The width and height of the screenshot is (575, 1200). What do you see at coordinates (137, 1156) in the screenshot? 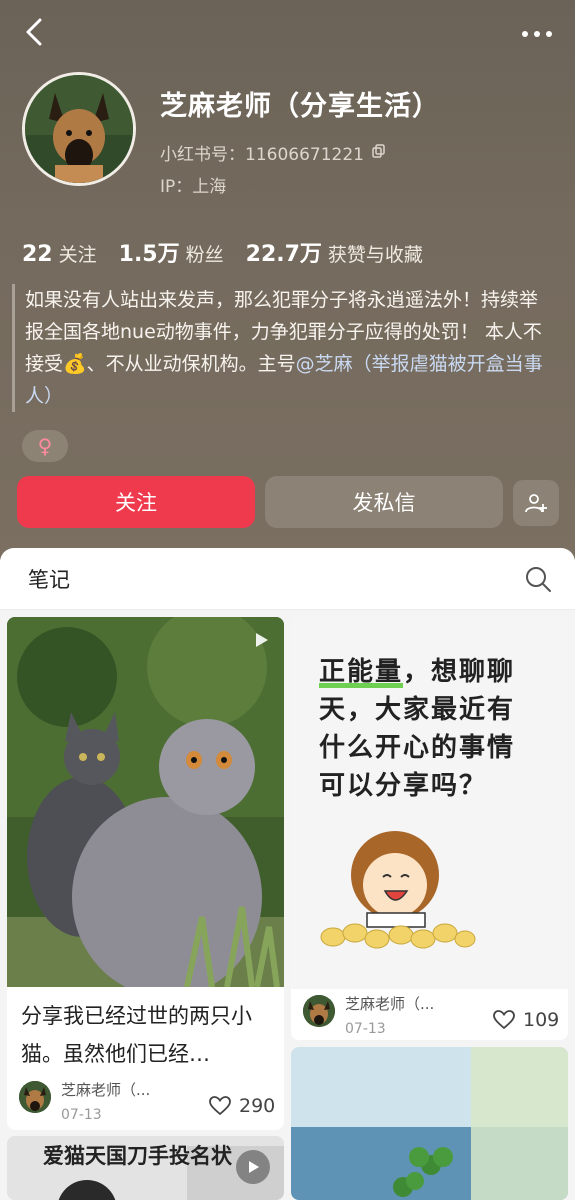
I see `note-cover-caption: 爱猫天国刀手投名状` at bounding box center [137, 1156].